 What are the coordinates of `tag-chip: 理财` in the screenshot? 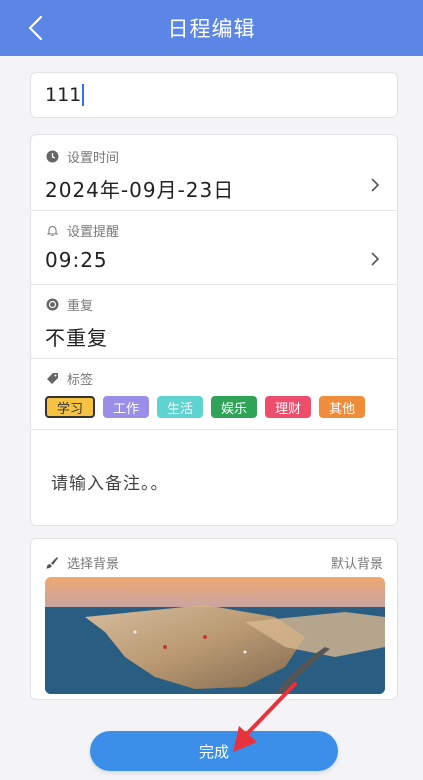 It's located at (288, 407).